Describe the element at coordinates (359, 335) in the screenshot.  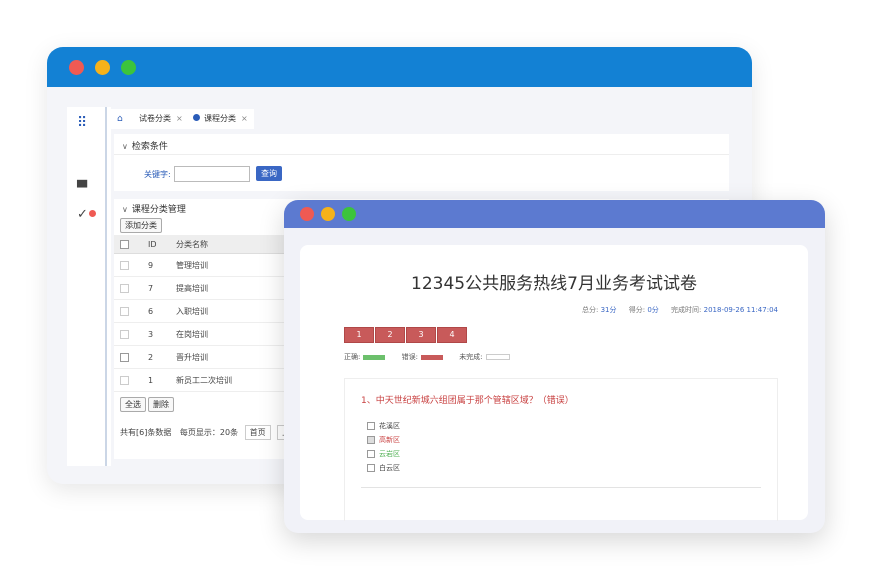
I see `question-nav-1: 1` at that location.